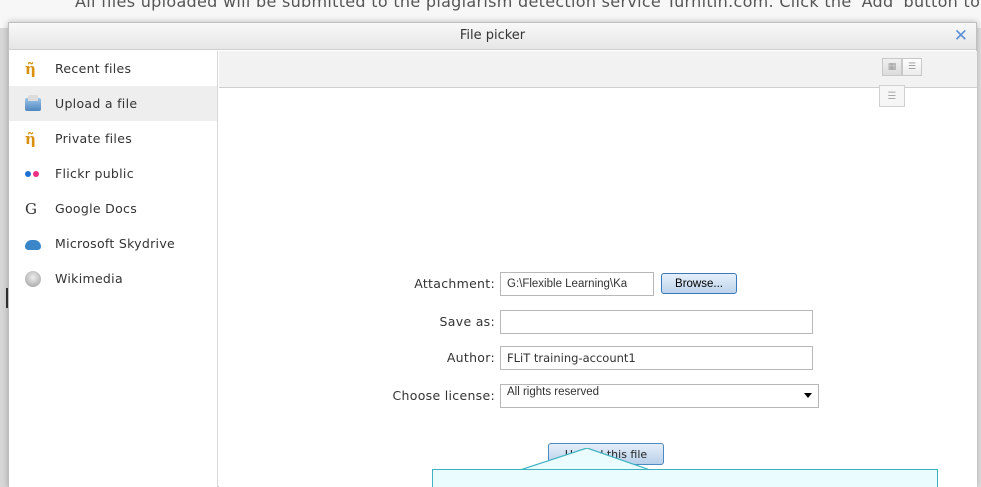 This screenshot has width=981, height=487. I want to click on repo-item-upload-a-file: Upload a file, so click(113, 103).